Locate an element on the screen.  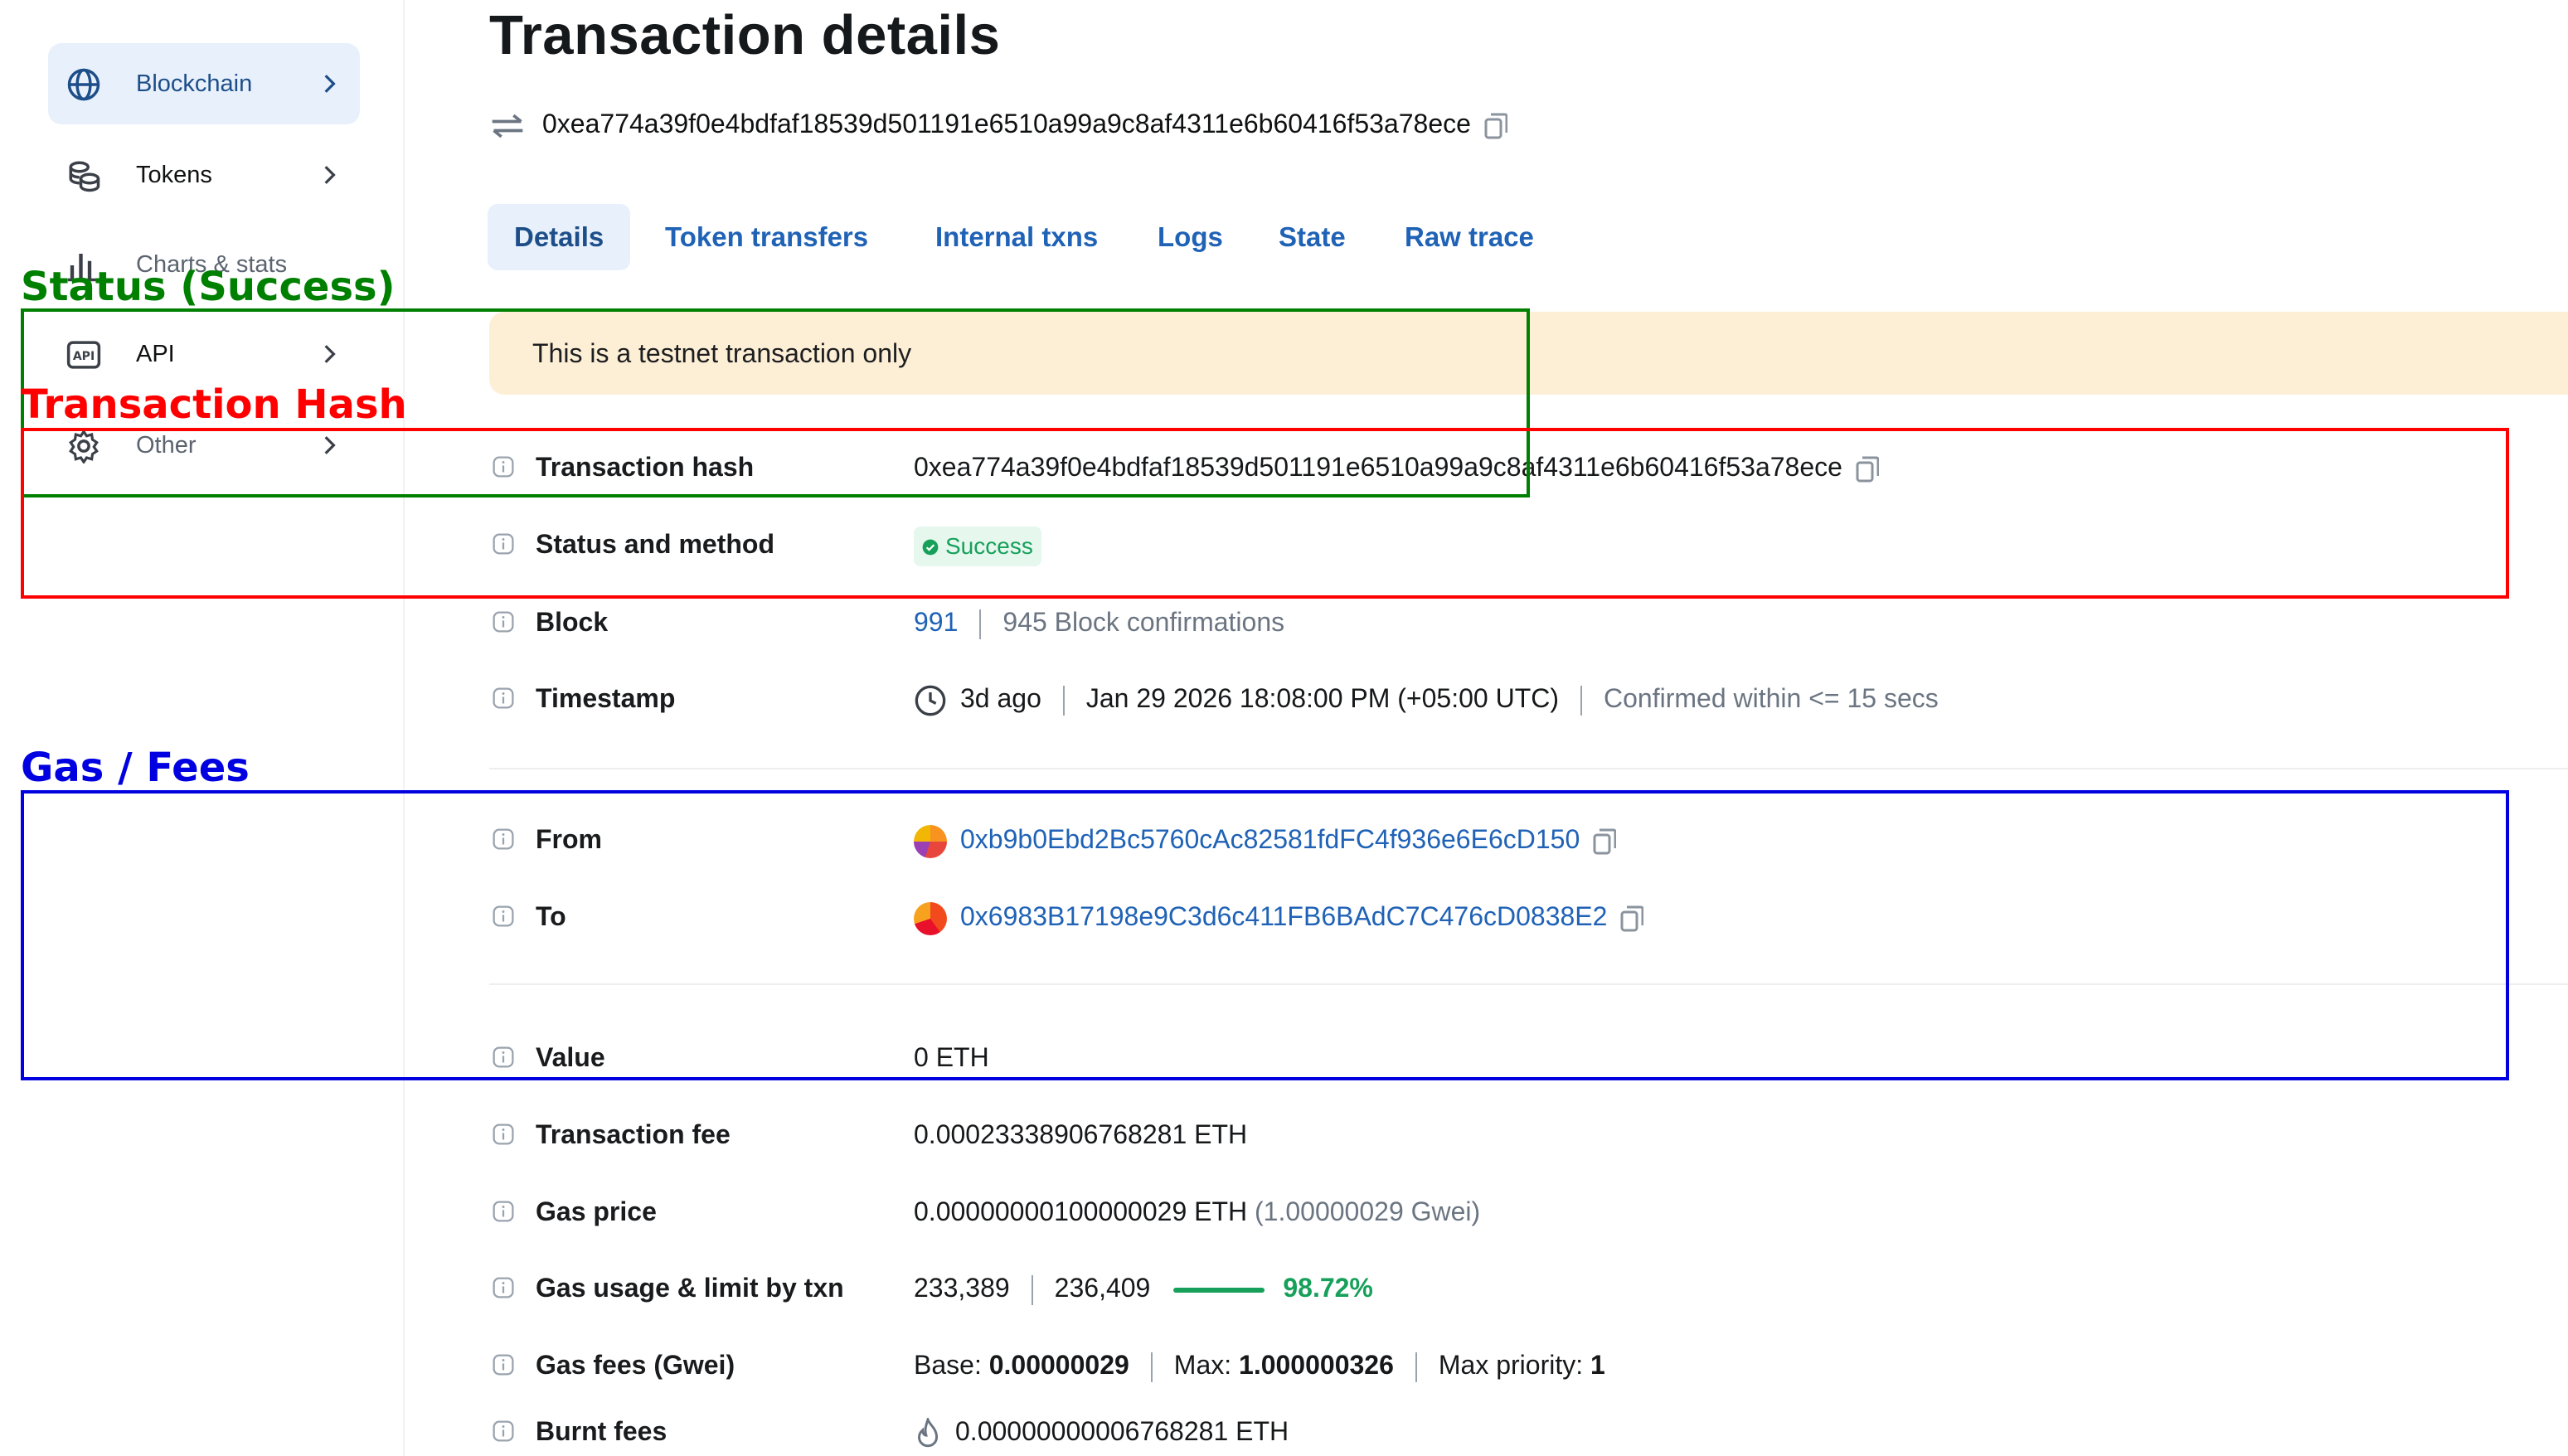
gas-usage-percent: 98.72% is located at coordinates (1328, 1288).